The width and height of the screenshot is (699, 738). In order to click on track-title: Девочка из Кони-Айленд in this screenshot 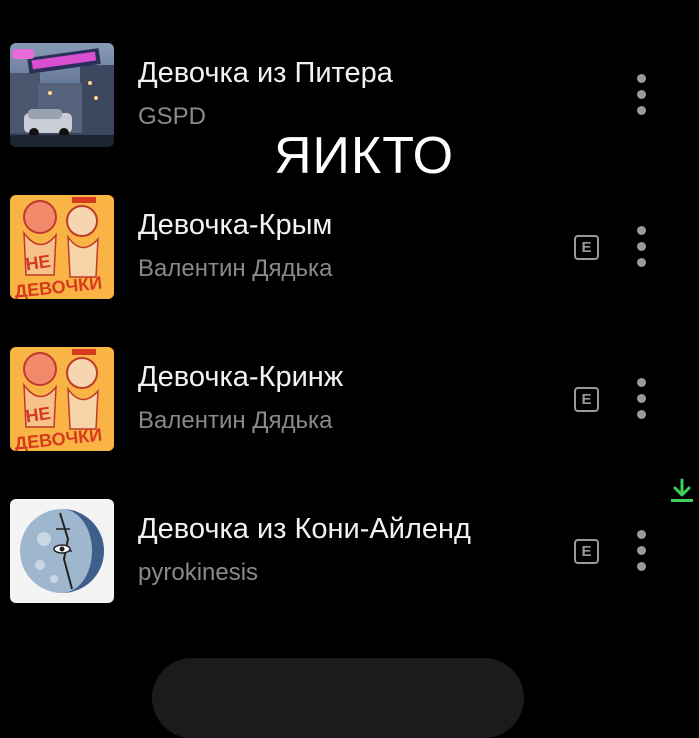, I will do `click(304, 529)`.